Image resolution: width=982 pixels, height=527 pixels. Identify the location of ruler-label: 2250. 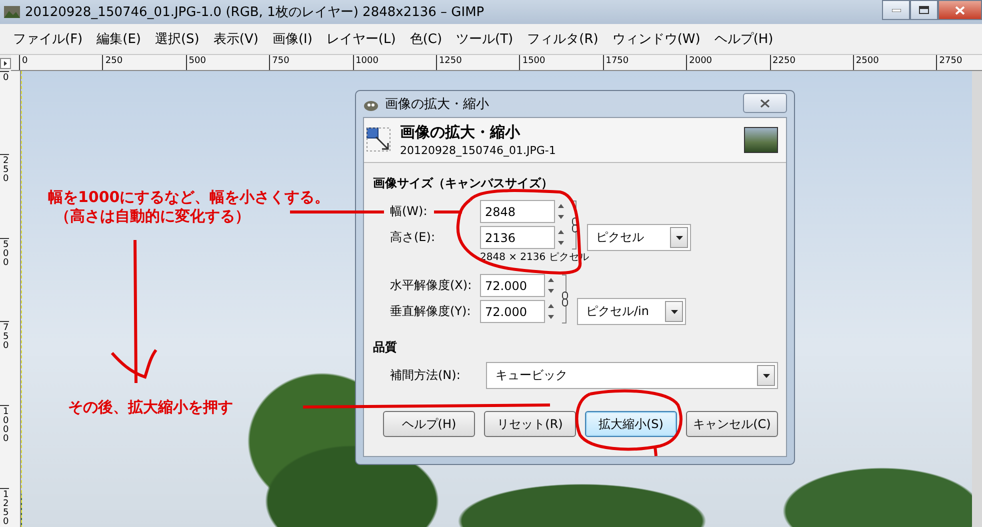
(811, 62).